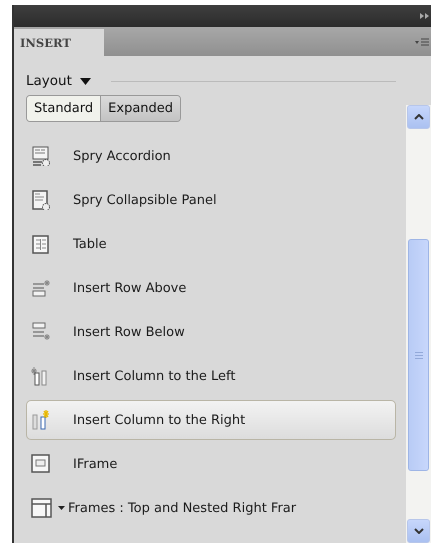 This screenshot has width=431, height=543. I want to click on iframe-icon, so click(41, 464).